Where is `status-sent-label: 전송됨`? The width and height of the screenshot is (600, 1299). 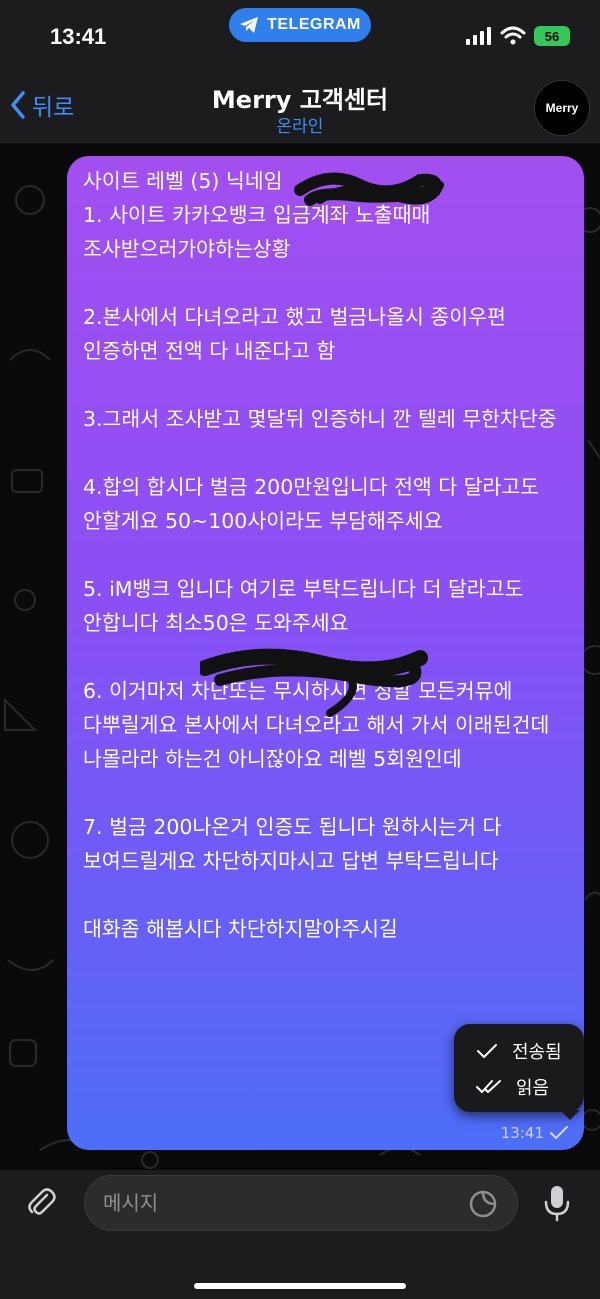
status-sent-label: 전송됨 is located at coordinates (537, 1052).